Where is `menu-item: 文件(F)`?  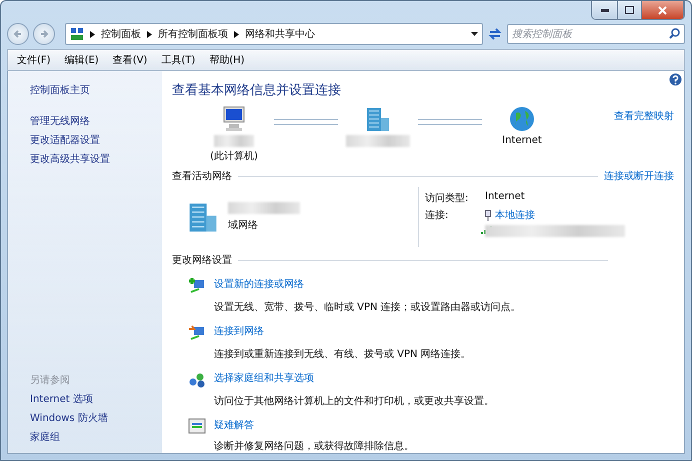 menu-item: 文件(F) is located at coordinates (34, 60).